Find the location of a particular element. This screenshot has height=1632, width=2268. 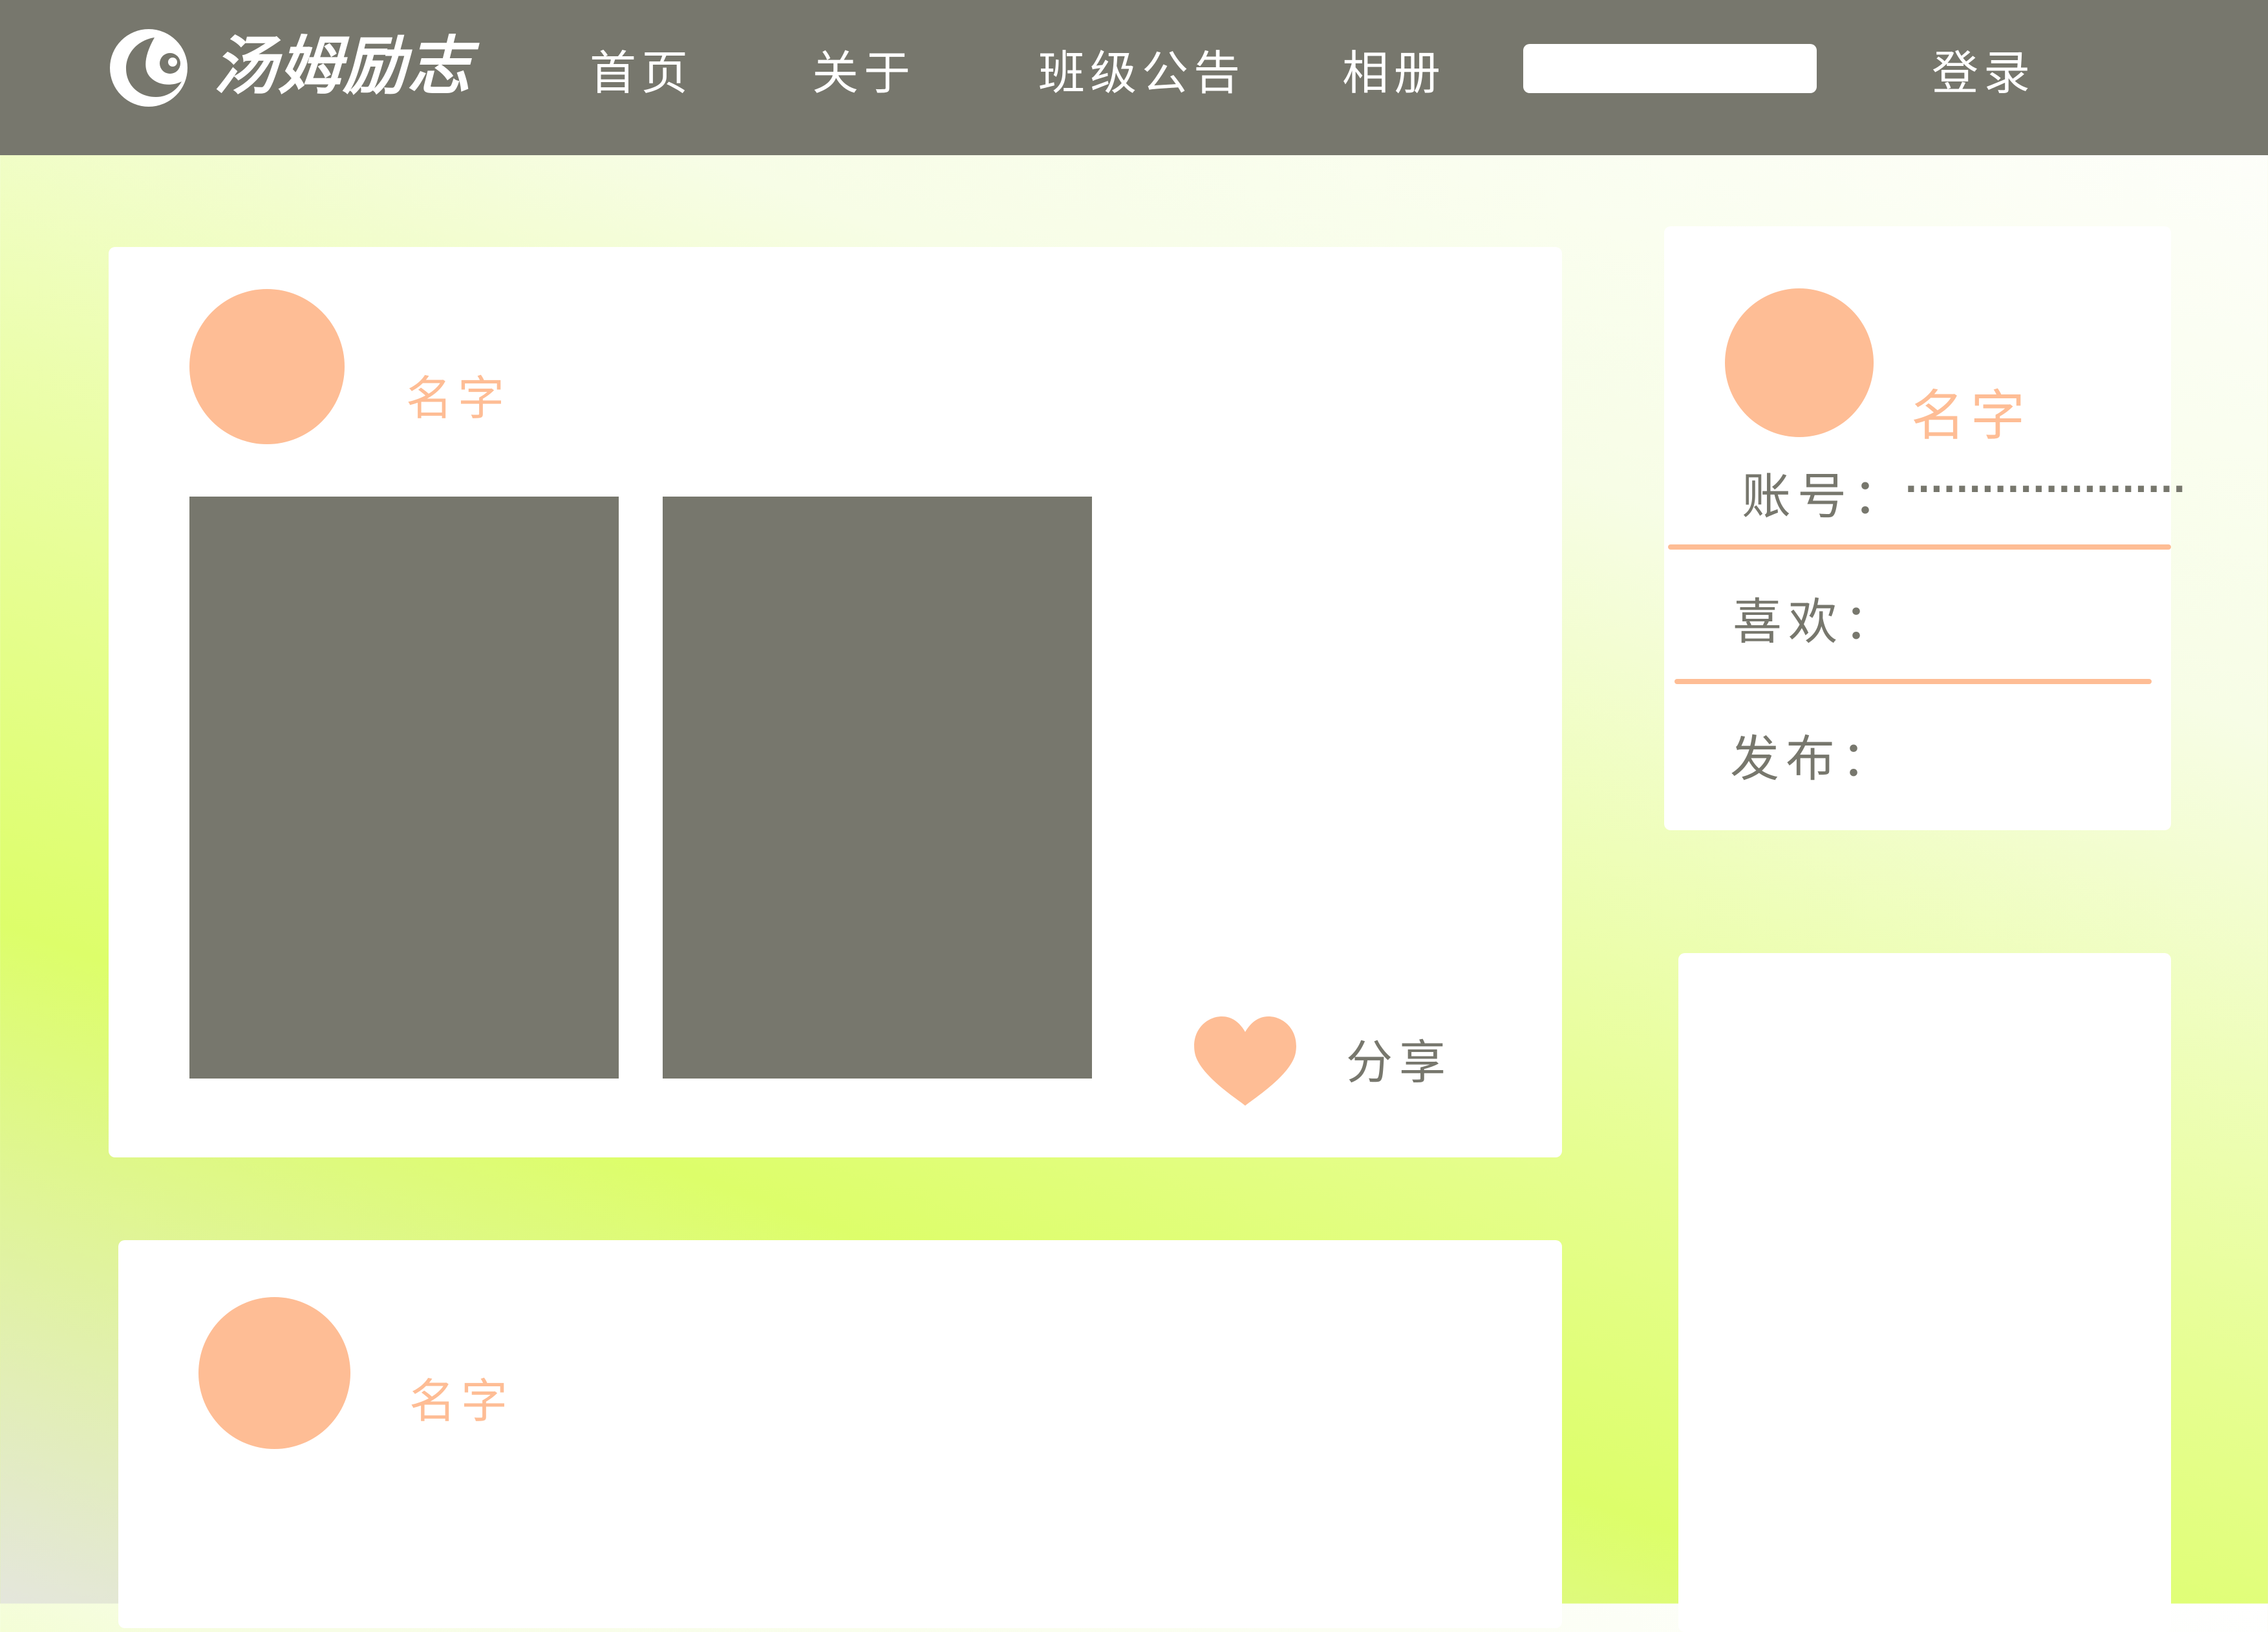

search-input is located at coordinates (1670, 68).